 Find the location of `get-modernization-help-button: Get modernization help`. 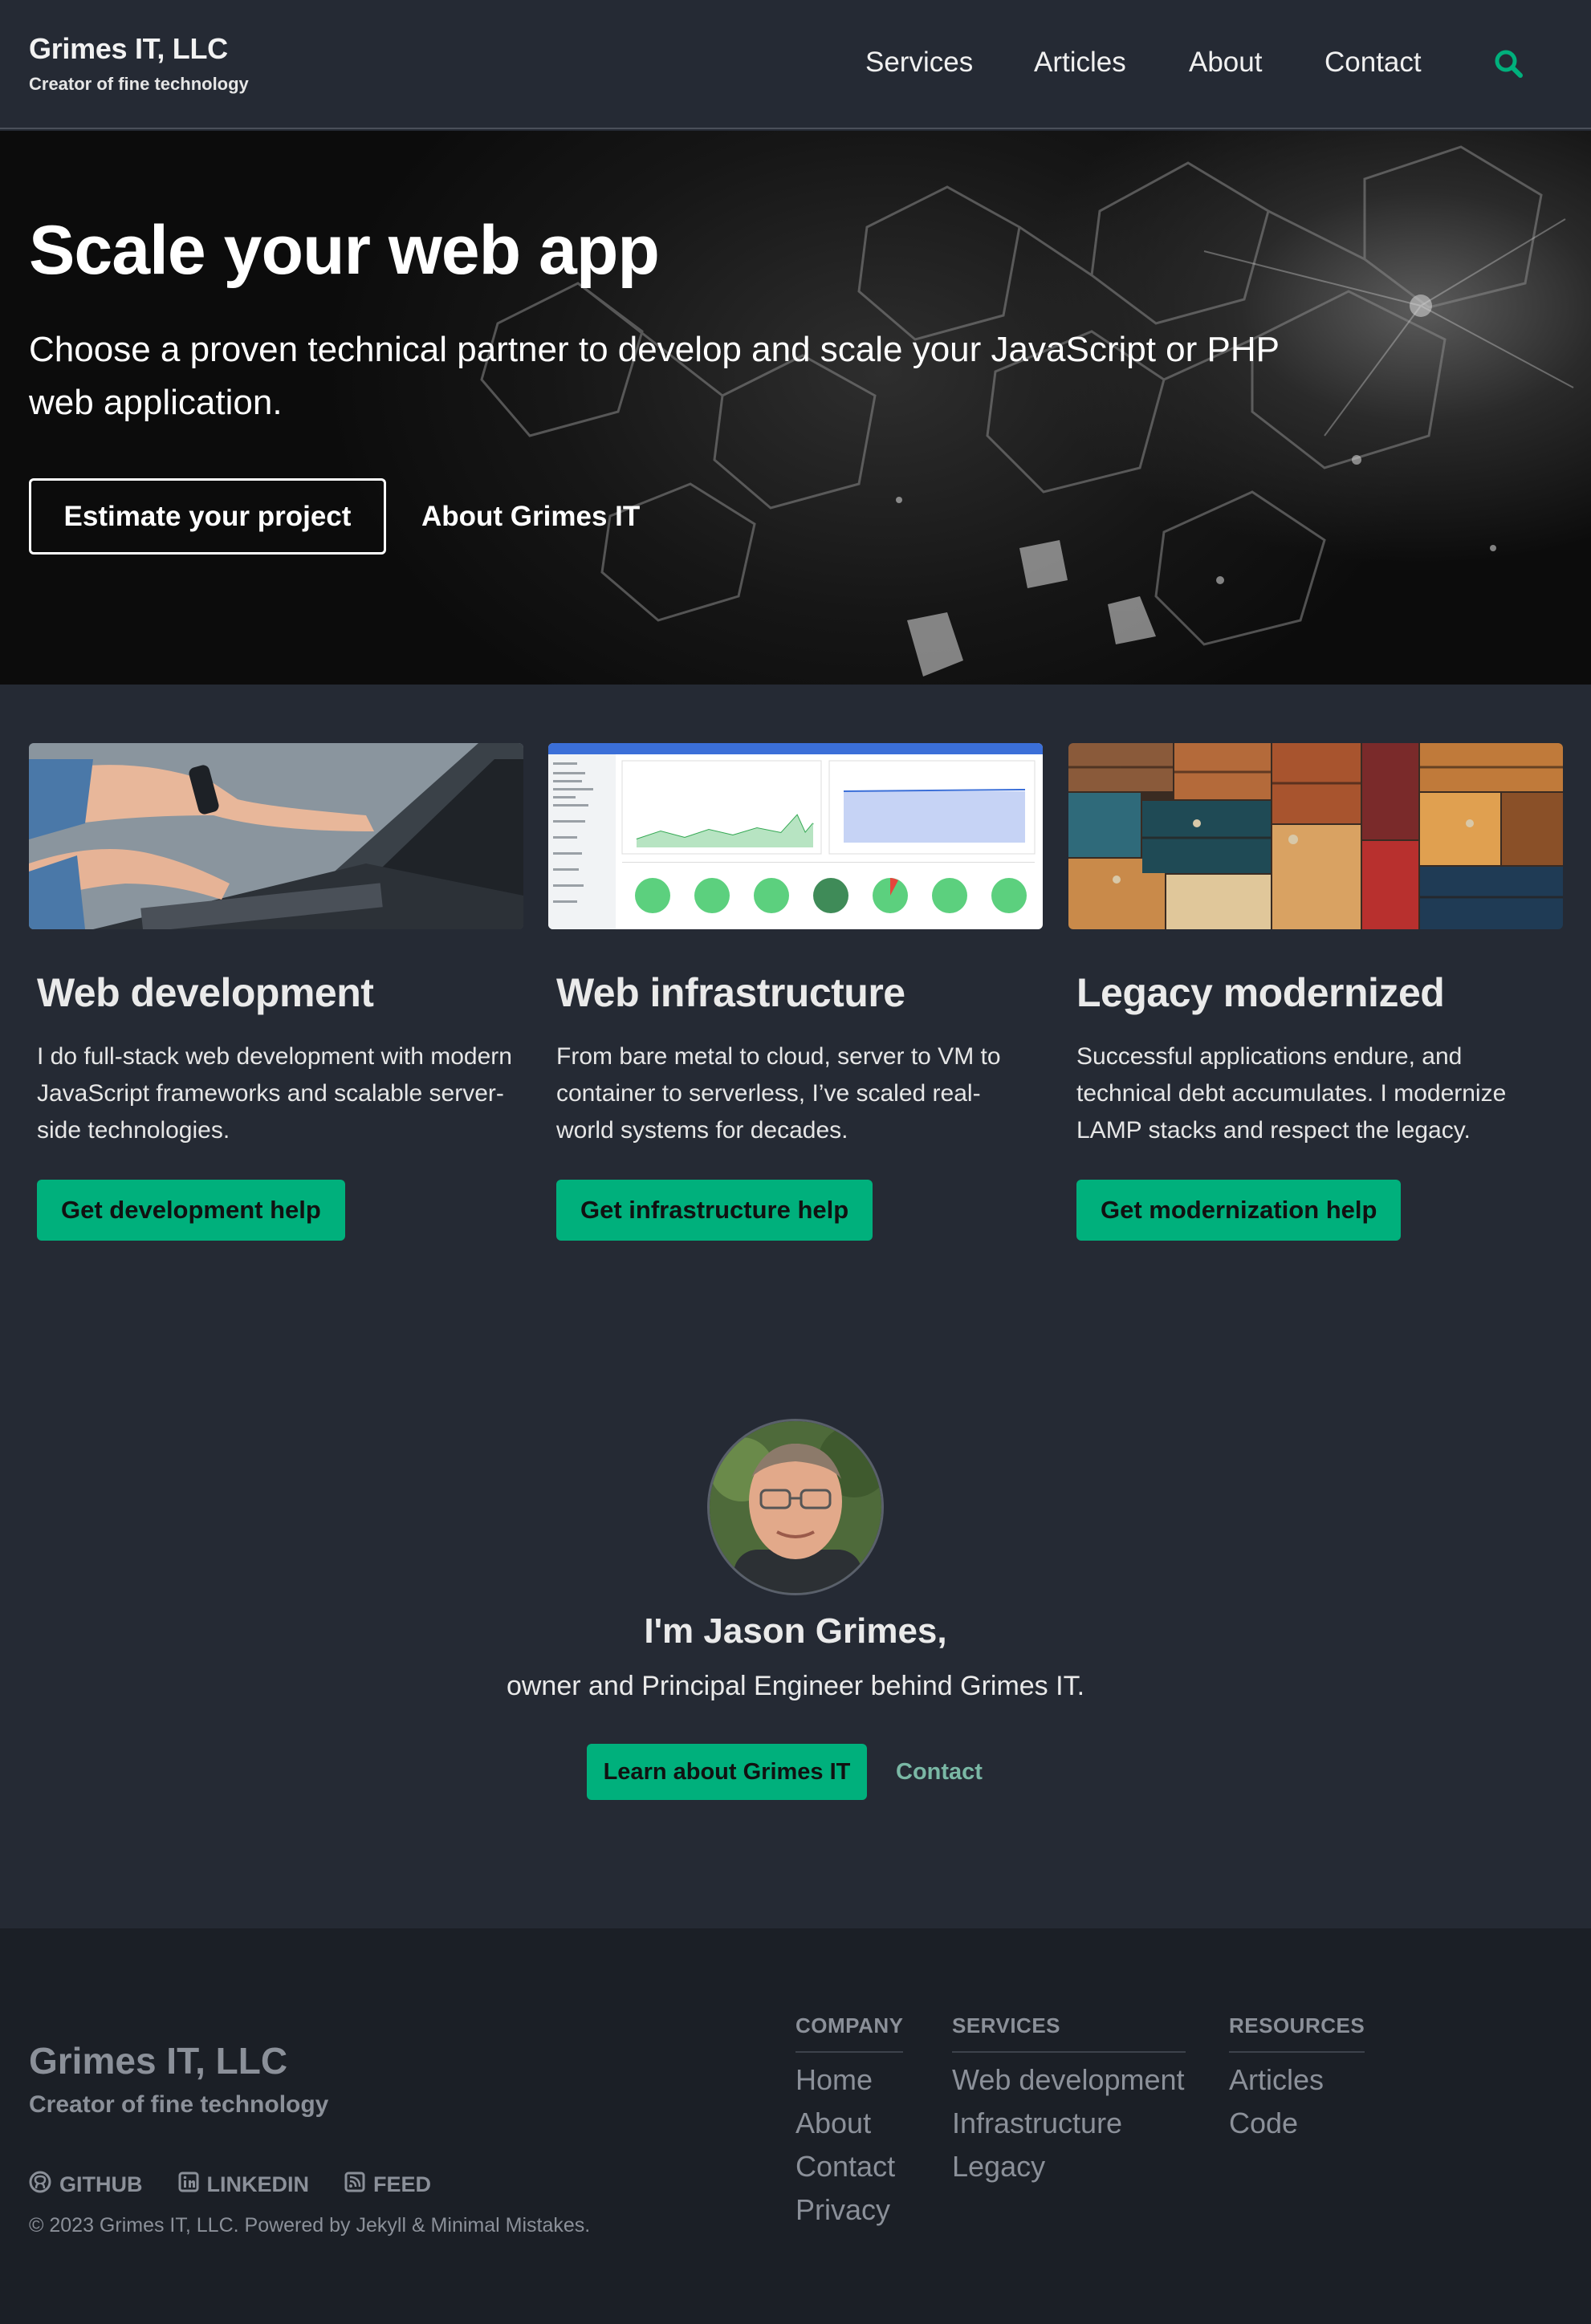

get-modernization-help-button: Get modernization help is located at coordinates (1239, 1210).